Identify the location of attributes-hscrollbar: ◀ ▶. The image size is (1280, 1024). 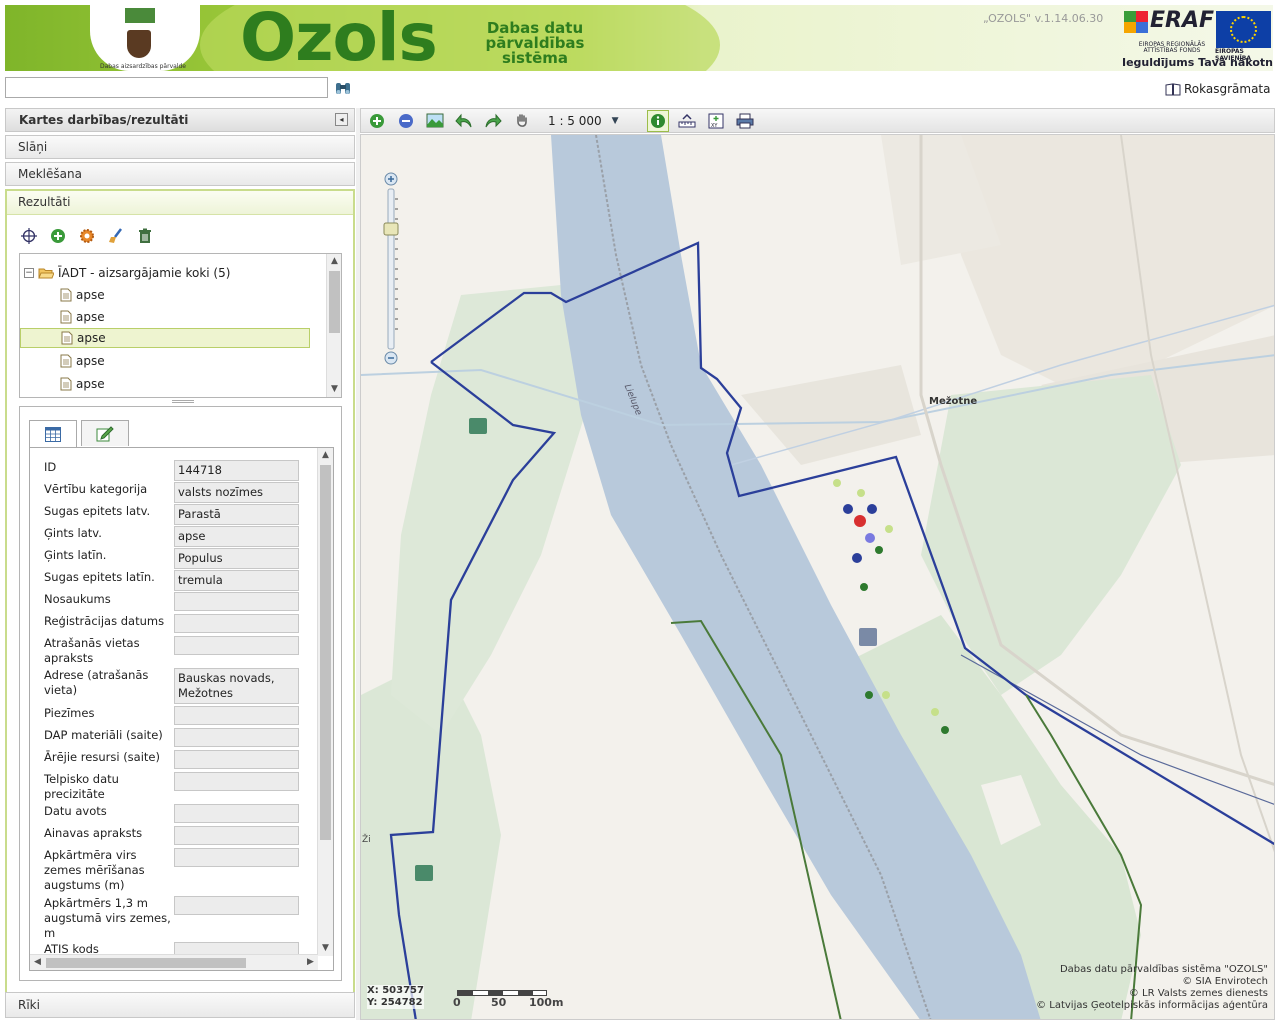
(174, 962).